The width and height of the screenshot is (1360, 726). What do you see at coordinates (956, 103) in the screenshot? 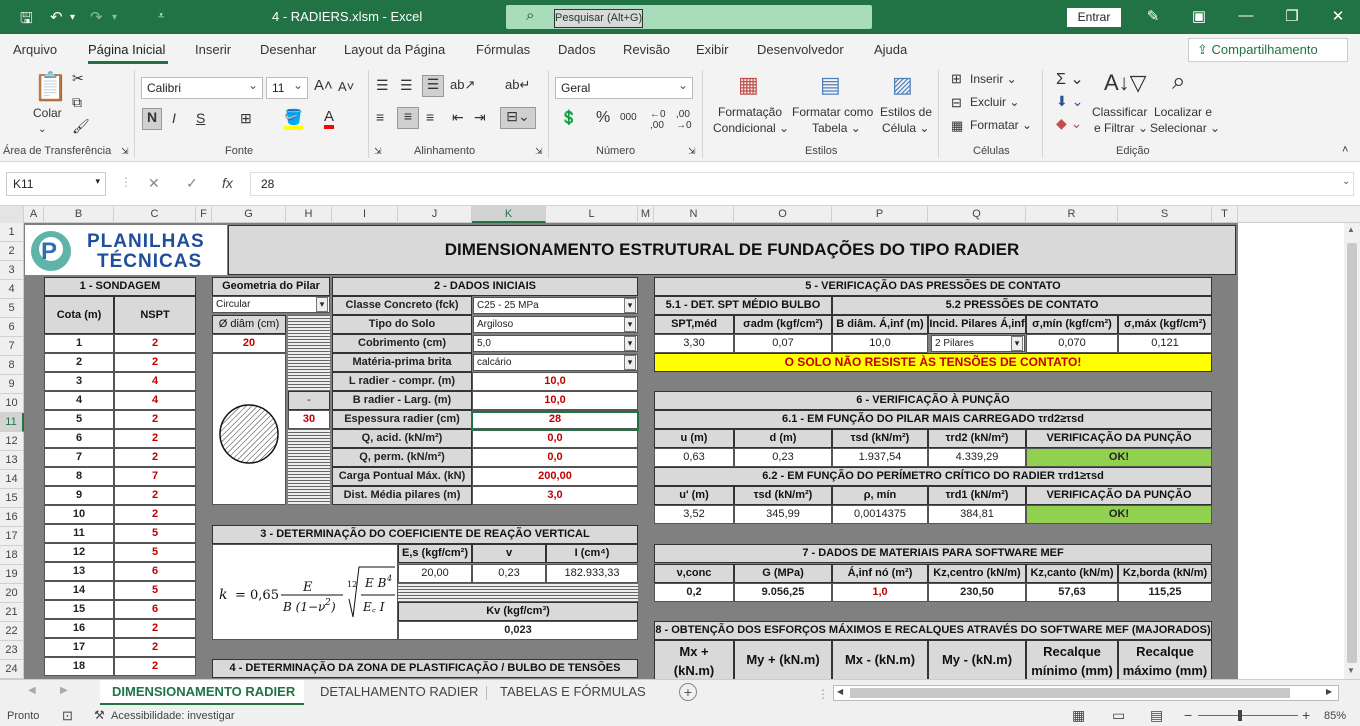
I see `delete-cells-icon: ⊟` at bounding box center [956, 103].